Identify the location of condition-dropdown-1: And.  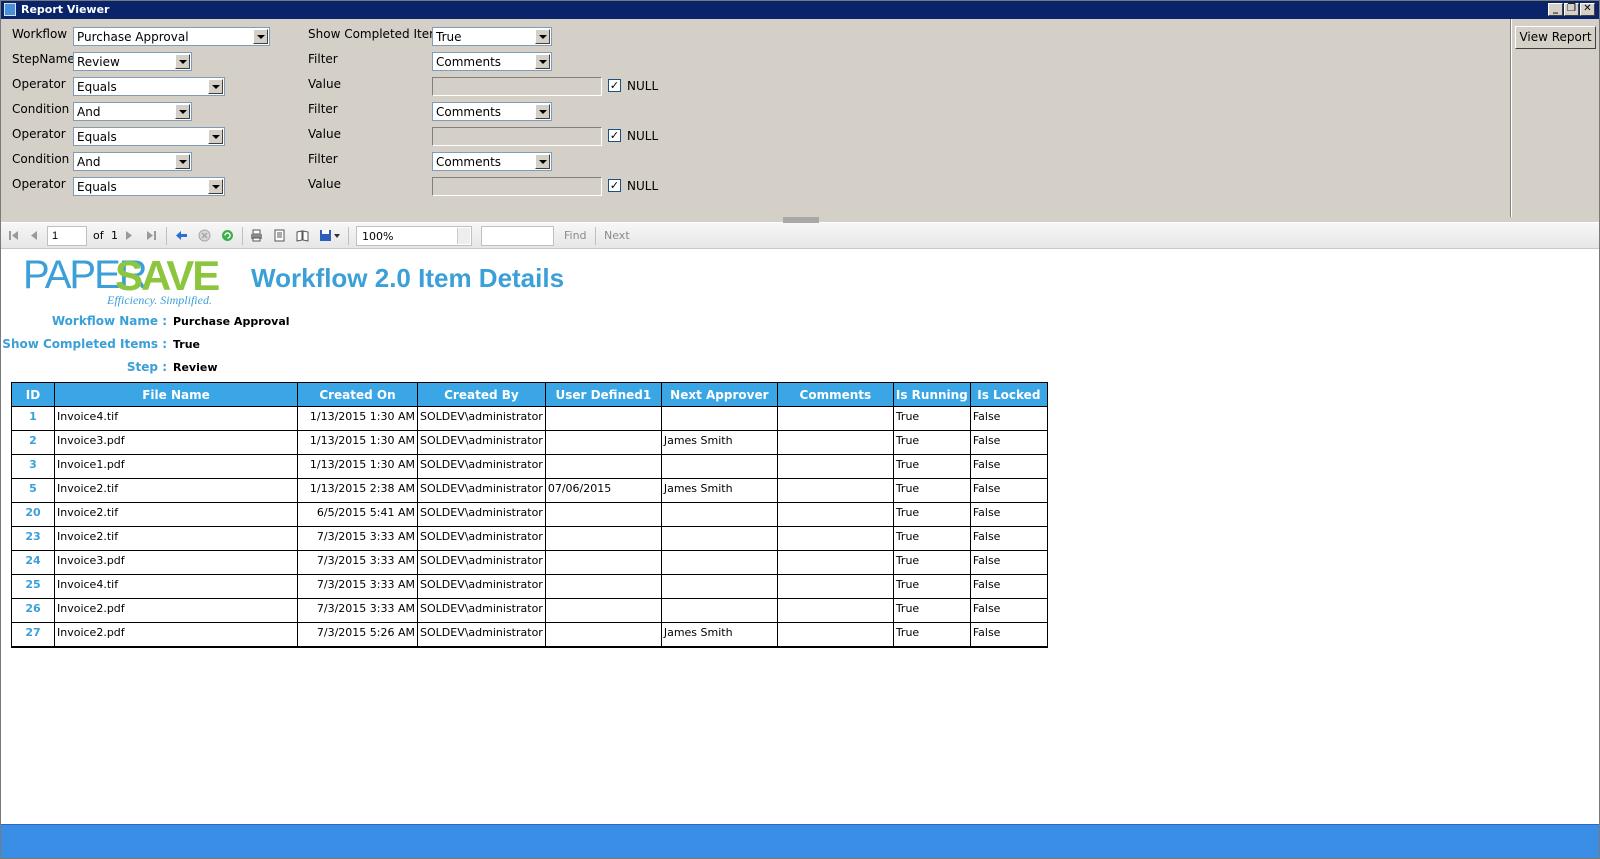
(132, 111).